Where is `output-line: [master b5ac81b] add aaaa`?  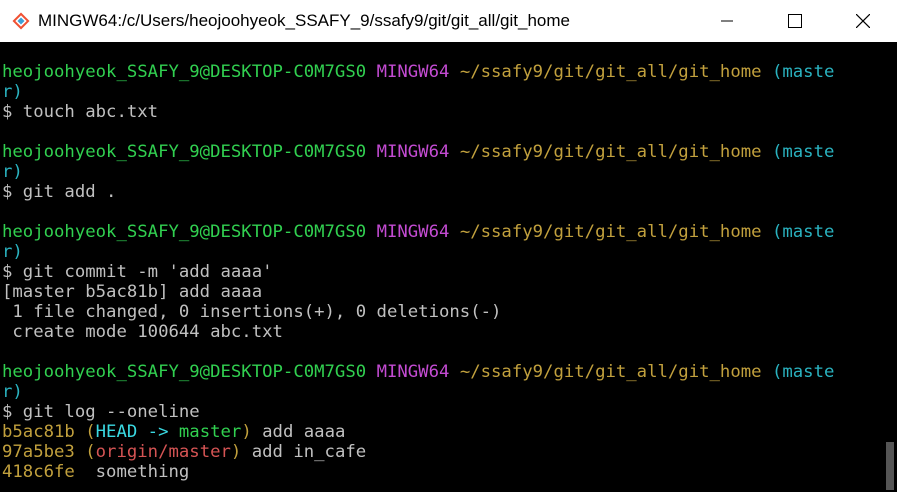 output-line: [master b5ac81b] add aaaa is located at coordinates (418, 292).